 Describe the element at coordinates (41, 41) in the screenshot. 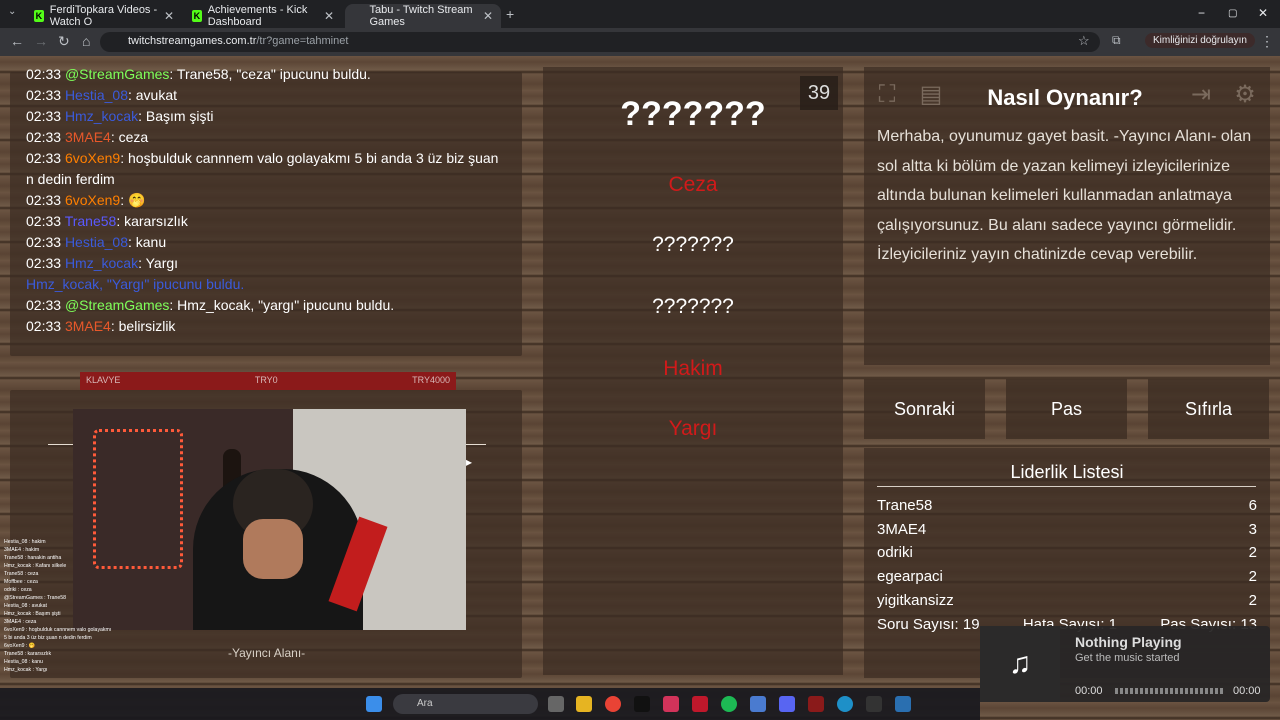

I see `forward-icon: →` at that location.